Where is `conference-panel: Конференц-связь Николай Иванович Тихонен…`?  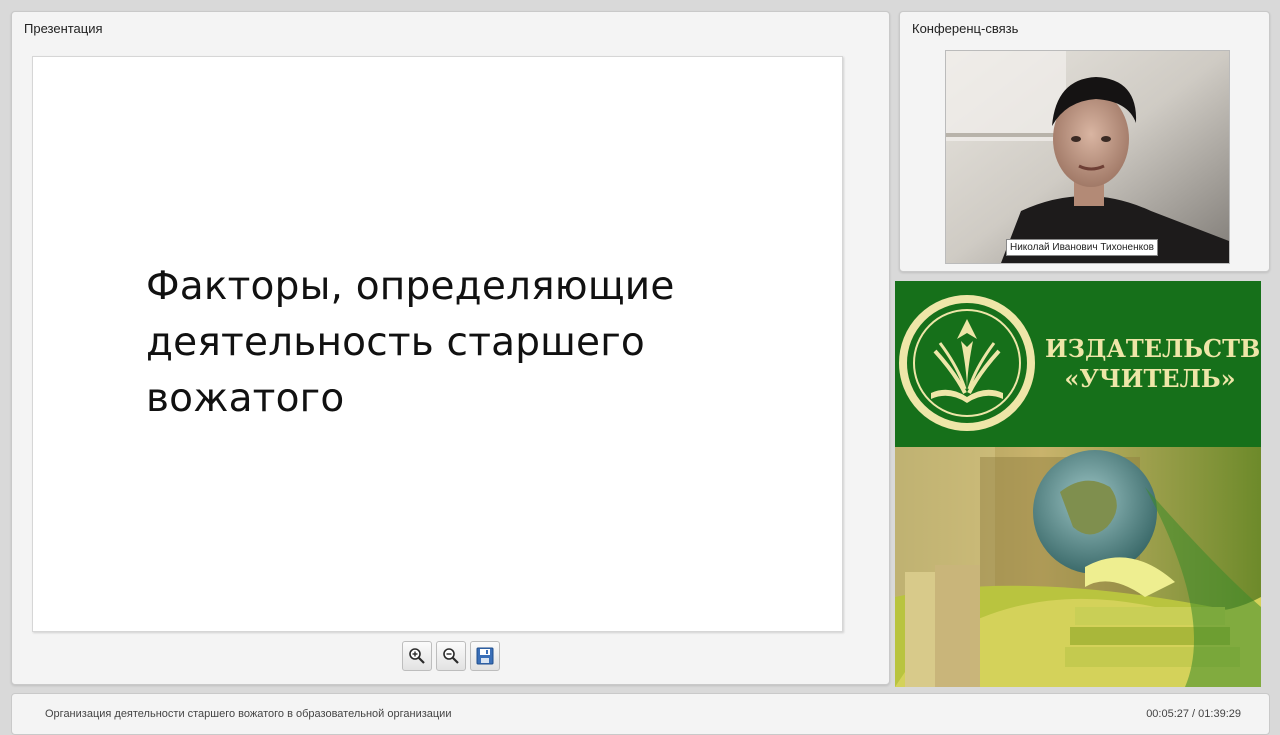
conference-panel: Конференц-связь Николай Иванович Тихонен… is located at coordinates (1084, 141).